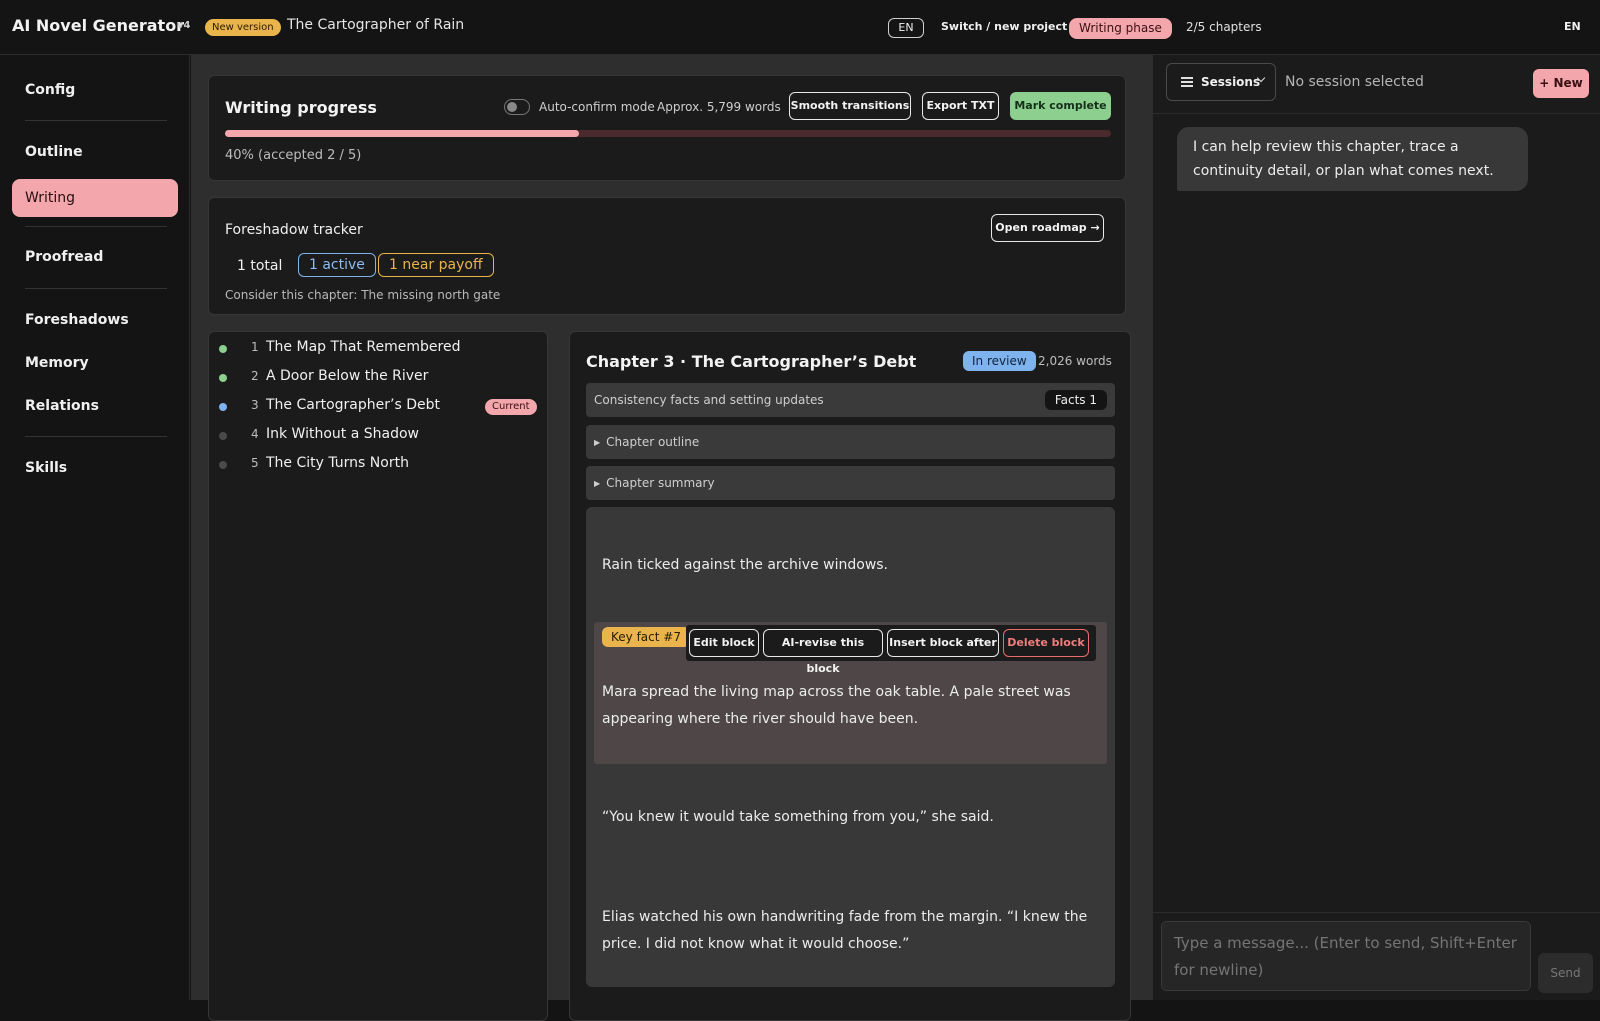 The height and width of the screenshot is (1021, 1600). What do you see at coordinates (823, 652) in the screenshot?
I see `ai-revise-block-button: AI-revise this block` at bounding box center [823, 652].